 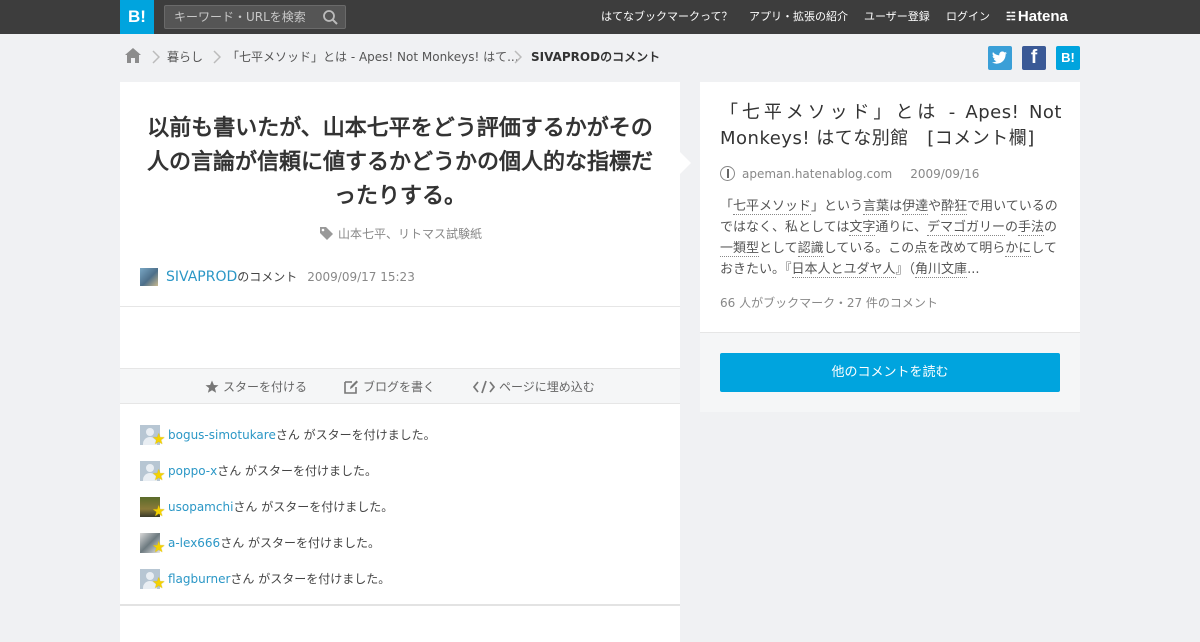 What do you see at coordinates (772, 207) in the screenshot?
I see `keyword-link: 七平メソッド` at bounding box center [772, 207].